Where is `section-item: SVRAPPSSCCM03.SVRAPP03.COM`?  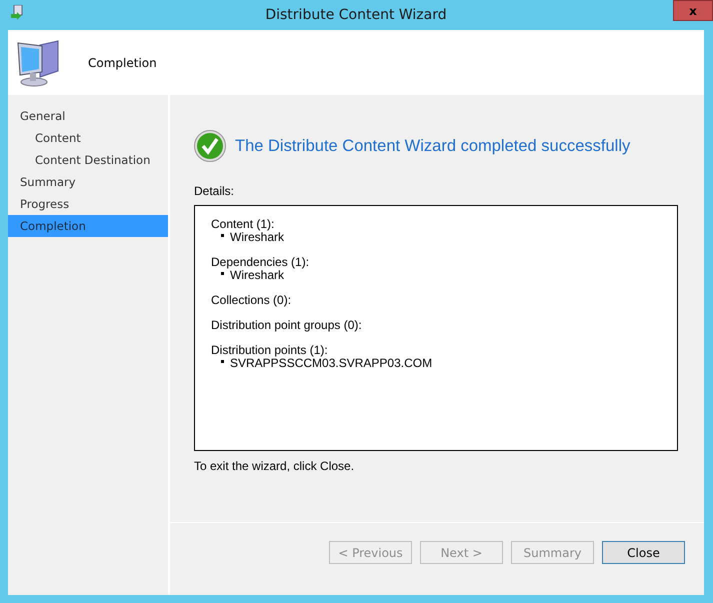
section-item: SVRAPPSSCCM03.SVRAPP03.COM is located at coordinates (331, 363).